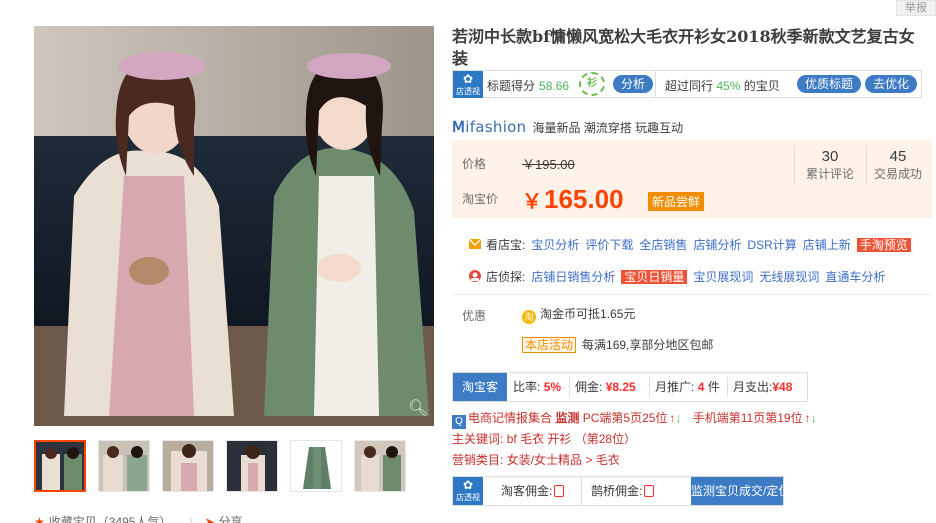 Image resolution: width=936 pixels, height=523 pixels. Describe the element at coordinates (625, 418) in the screenshot. I see `pc-rank: PC端第5页25位` at that location.